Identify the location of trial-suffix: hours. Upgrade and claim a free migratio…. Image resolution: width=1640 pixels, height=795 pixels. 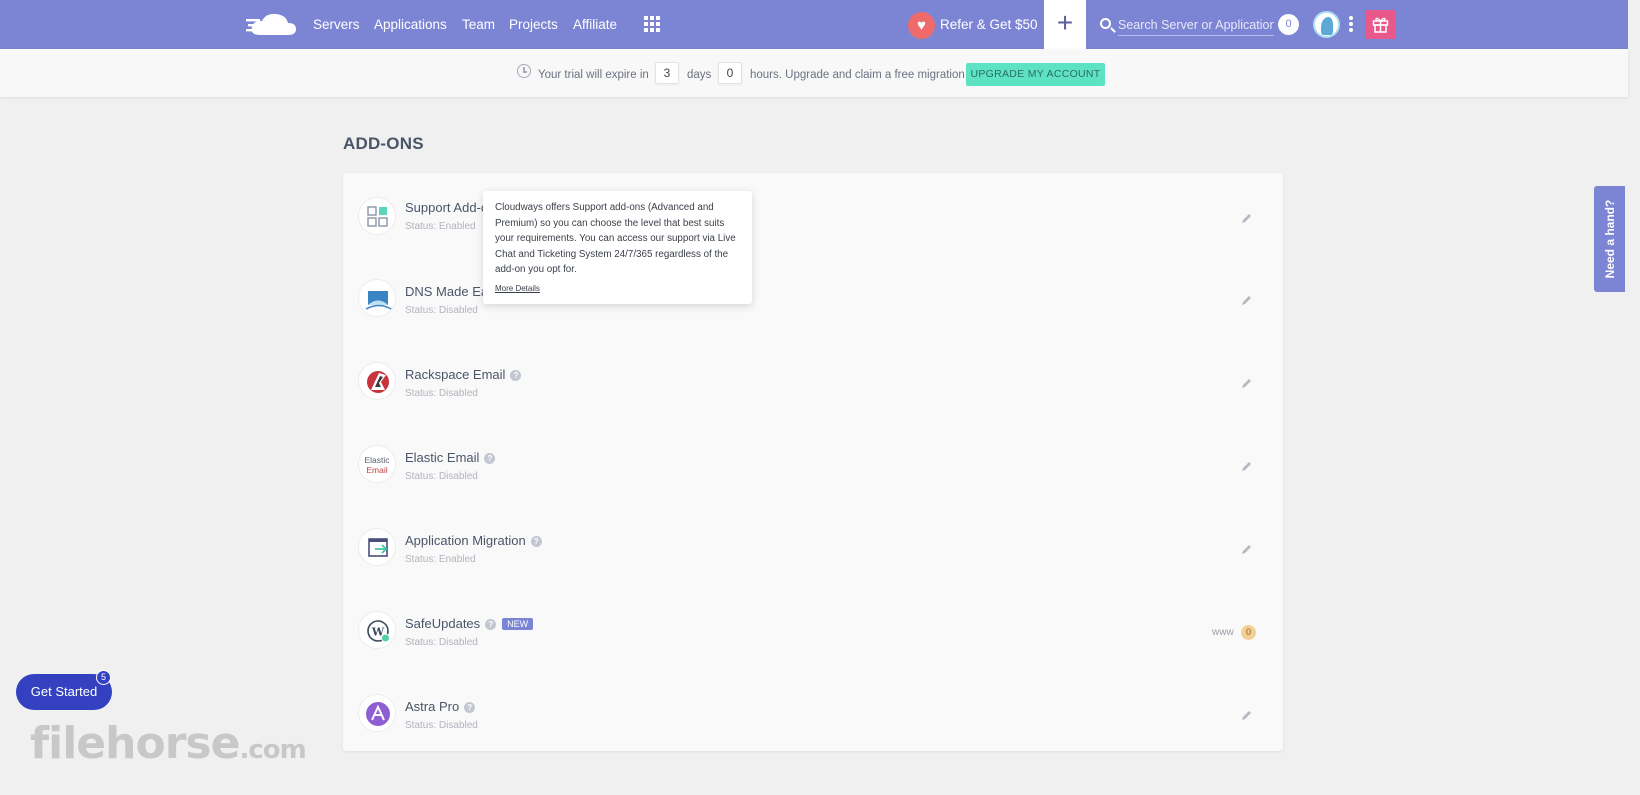
(857, 75).